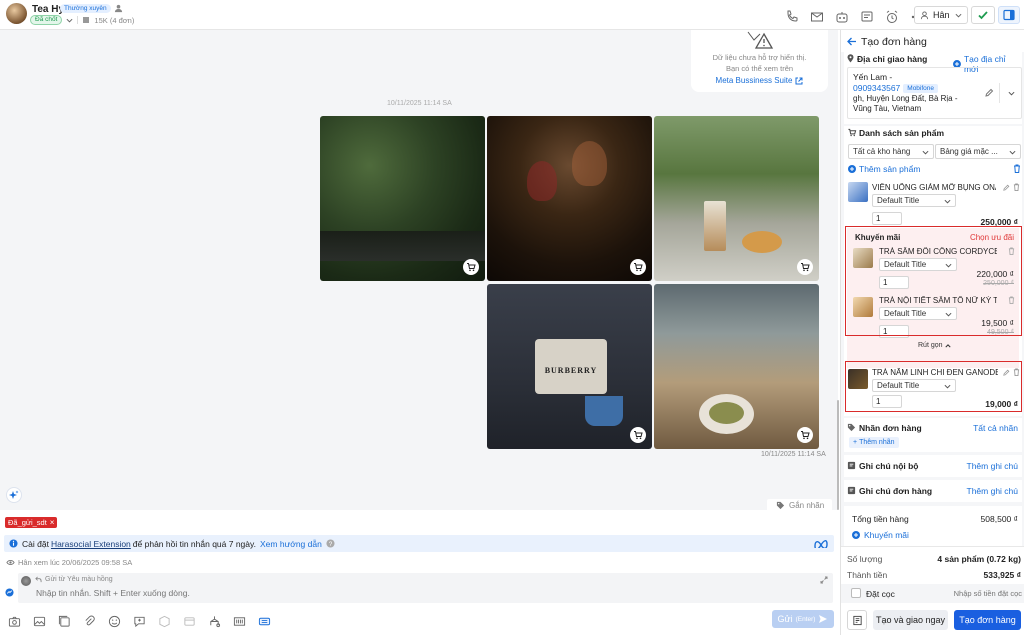 The height and width of the screenshot is (635, 1024). I want to click on customer-phone: 0909343567, so click(876, 88).